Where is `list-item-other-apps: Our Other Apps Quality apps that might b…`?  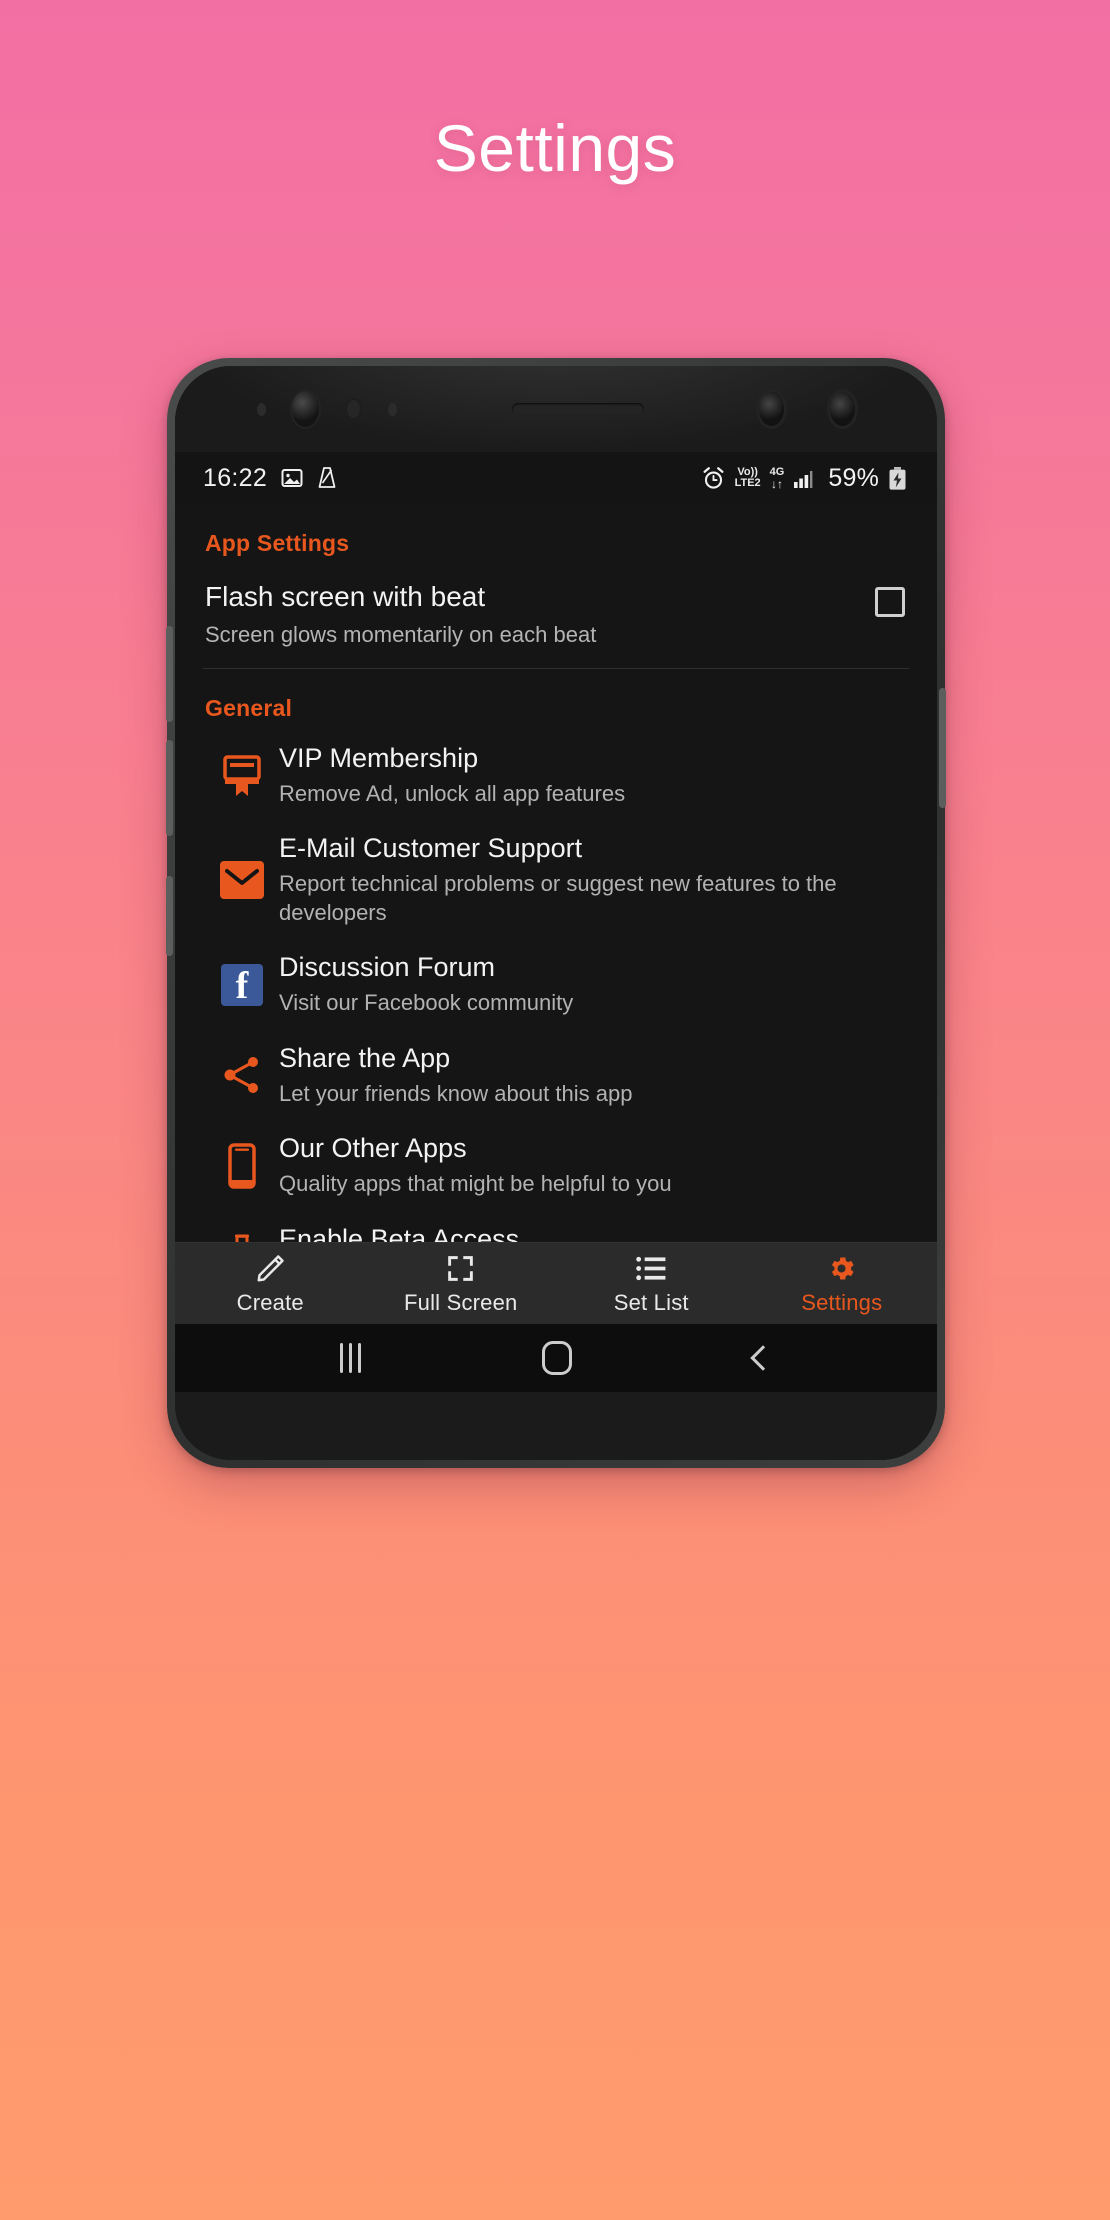 list-item-other-apps: Our Other Apps Quality apps that might b… is located at coordinates (556, 1165).